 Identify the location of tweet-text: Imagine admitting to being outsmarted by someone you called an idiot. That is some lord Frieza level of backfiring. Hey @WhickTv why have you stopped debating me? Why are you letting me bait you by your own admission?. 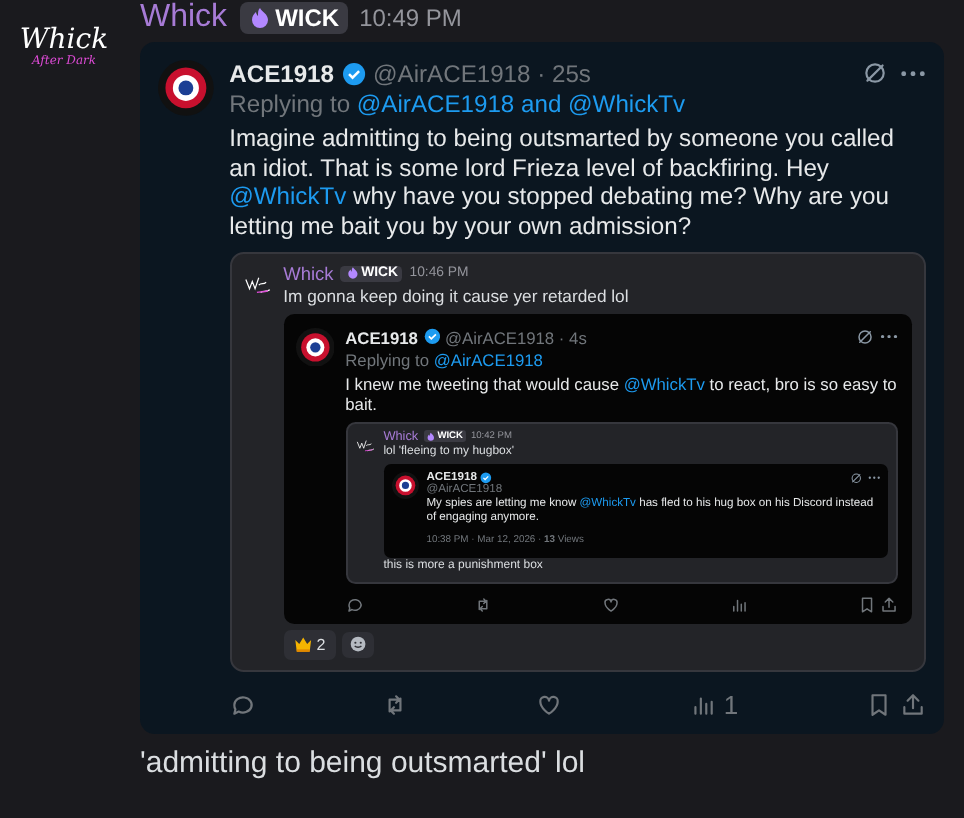
(562, 182).